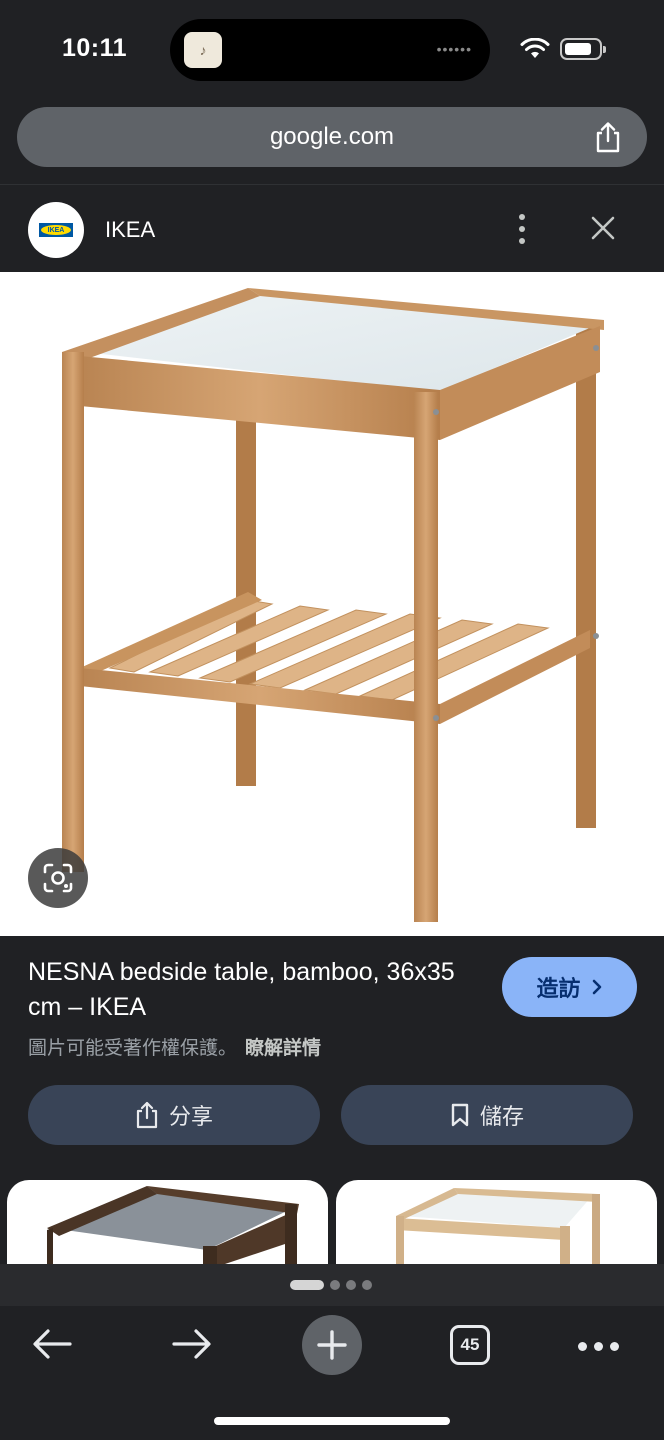 The width and height of the screenshot is (664, 1440). I want to click on tab-switcher-button: 45, so click(470, 1345).